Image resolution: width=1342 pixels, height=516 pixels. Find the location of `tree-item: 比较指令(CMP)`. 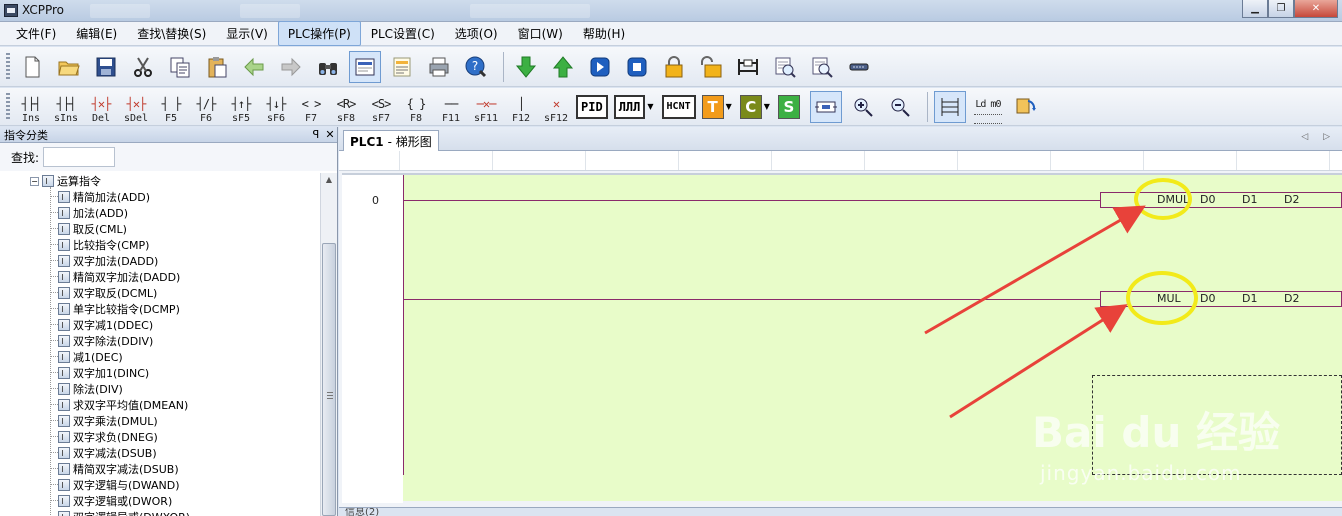

tree-item: 比较指令(CMP) is located at coordinates (160, 245).